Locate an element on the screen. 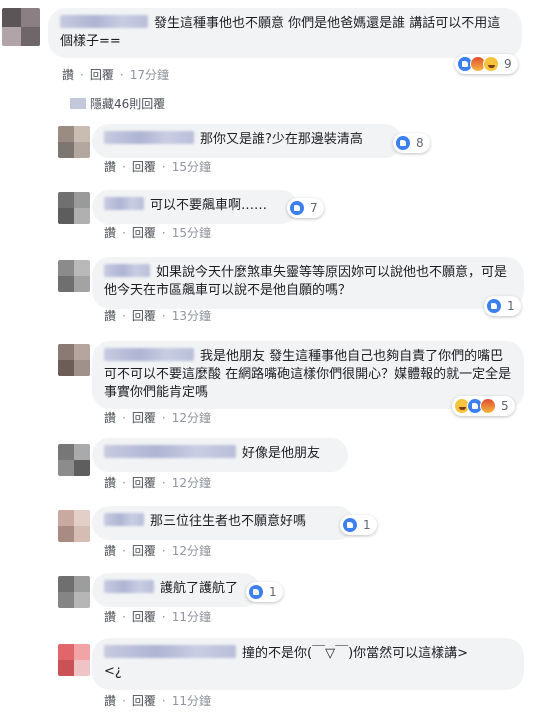 Image resolution: width=558 pixels, height=713 pixels. comment-bubble: 好像是他朋友 is located at coordinates (220, 455).